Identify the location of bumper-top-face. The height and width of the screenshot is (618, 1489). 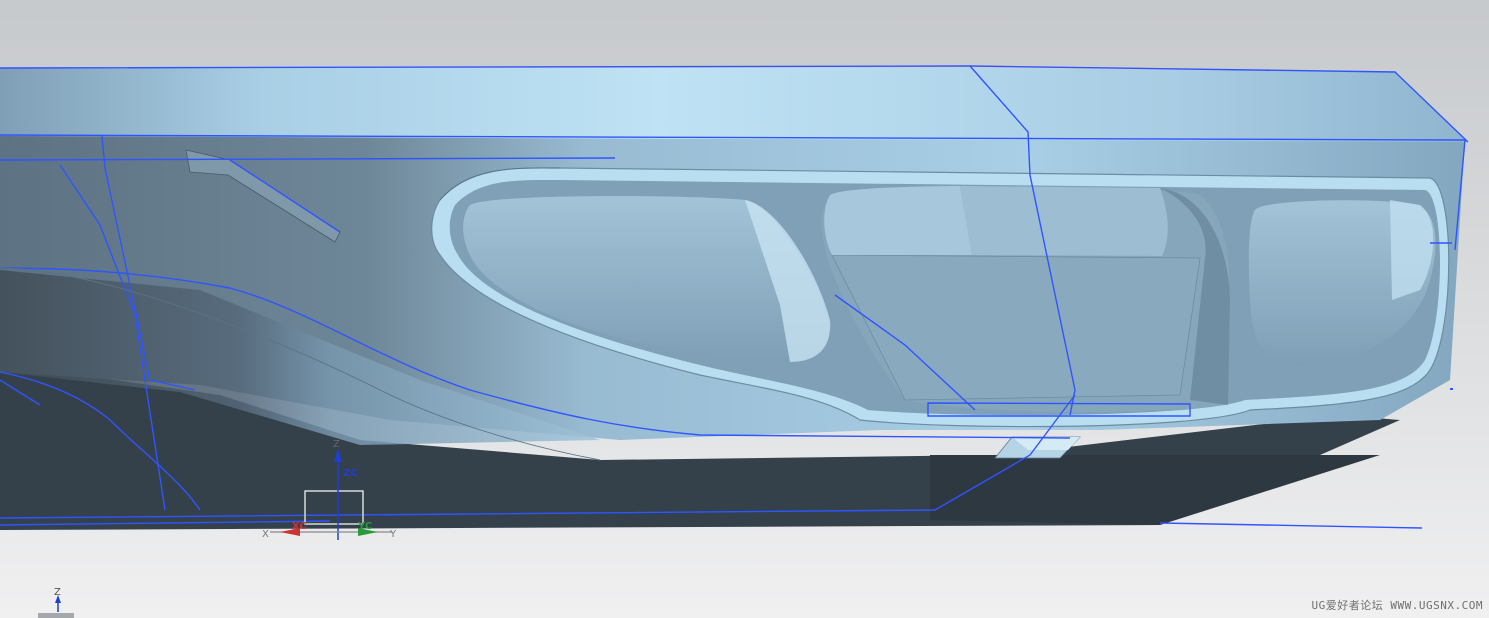
(734, 105).